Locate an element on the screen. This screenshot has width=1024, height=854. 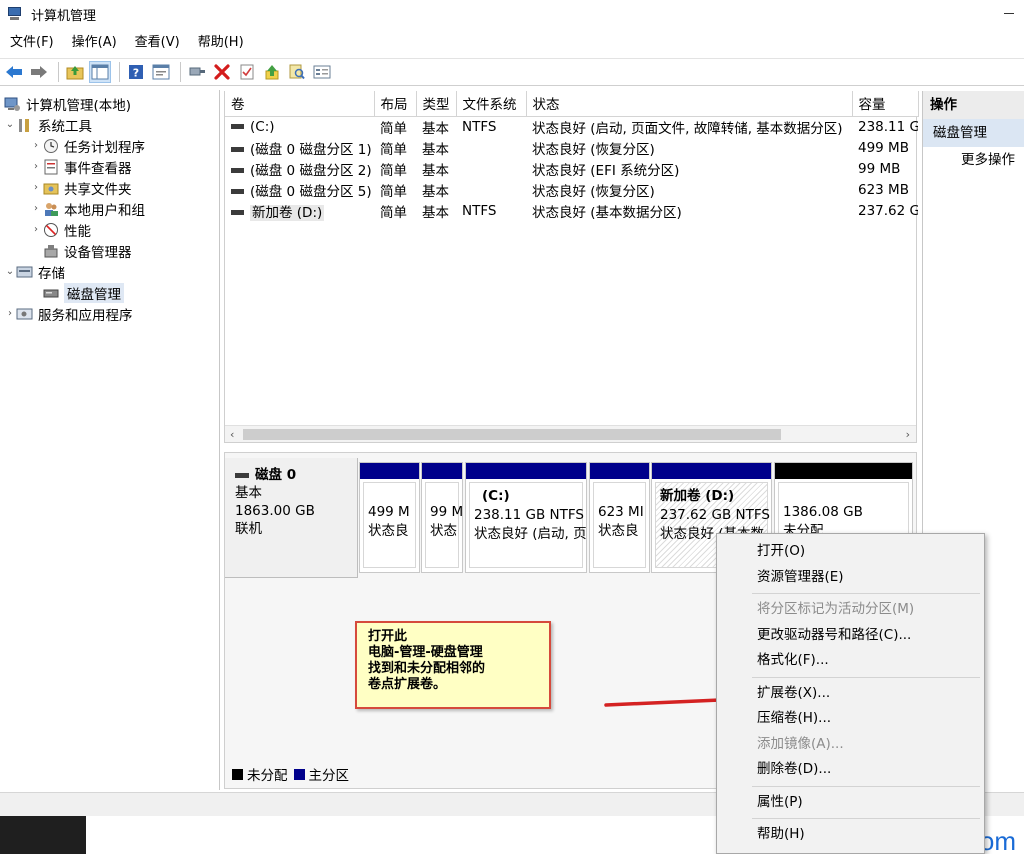
storage-icon is located at coordinates (24, 272).